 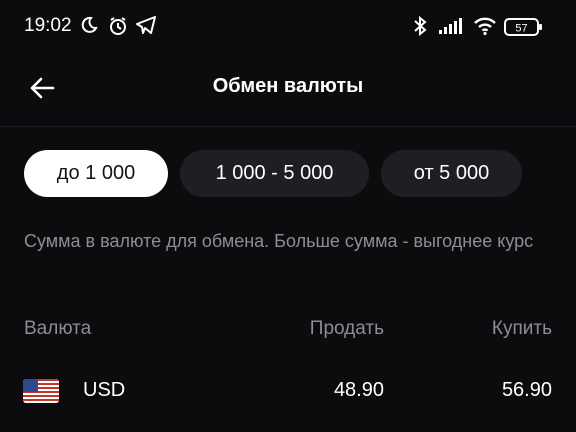 I want to click on battery-level: 57, so click(x=521, y=29).